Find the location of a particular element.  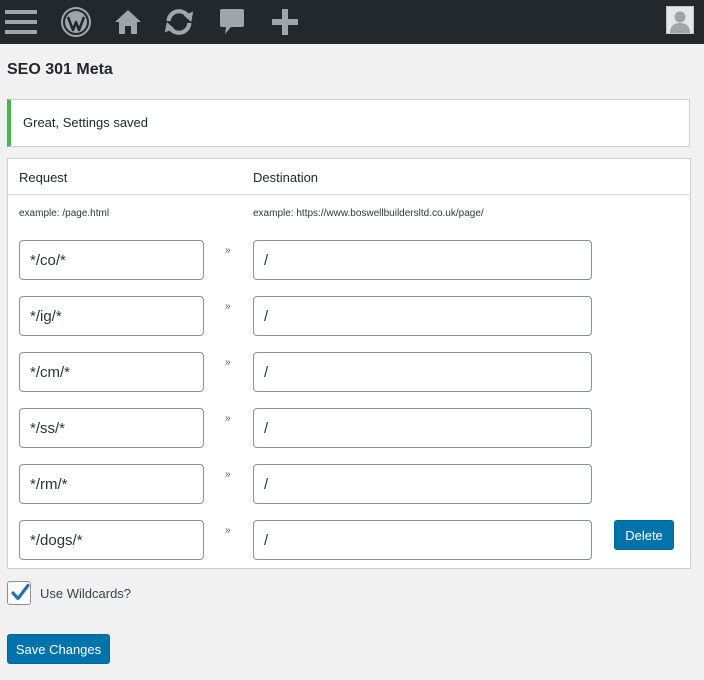

wordpress-logo-icon is located at coordinates (76, 22).